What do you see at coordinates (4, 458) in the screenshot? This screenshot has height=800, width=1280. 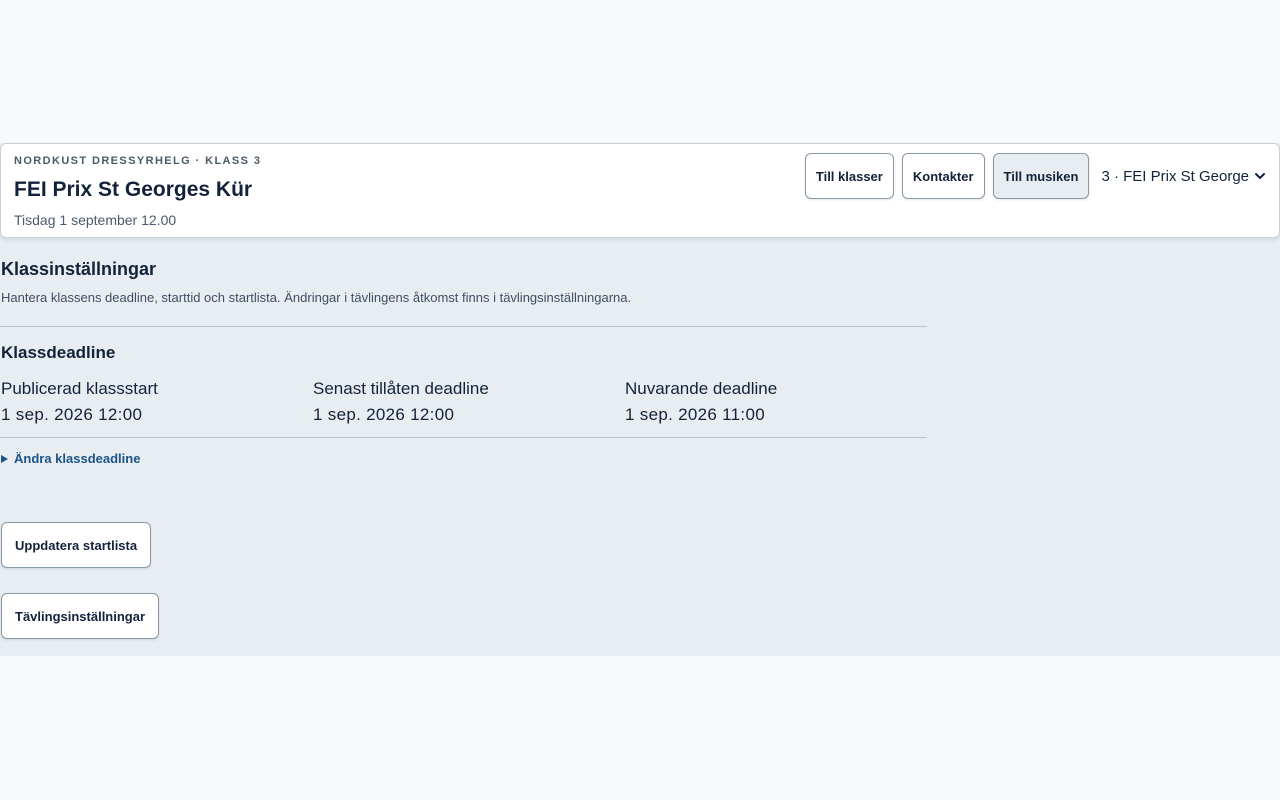 I see `disclosure-triangle-icon` at bounding box center [4, 458].